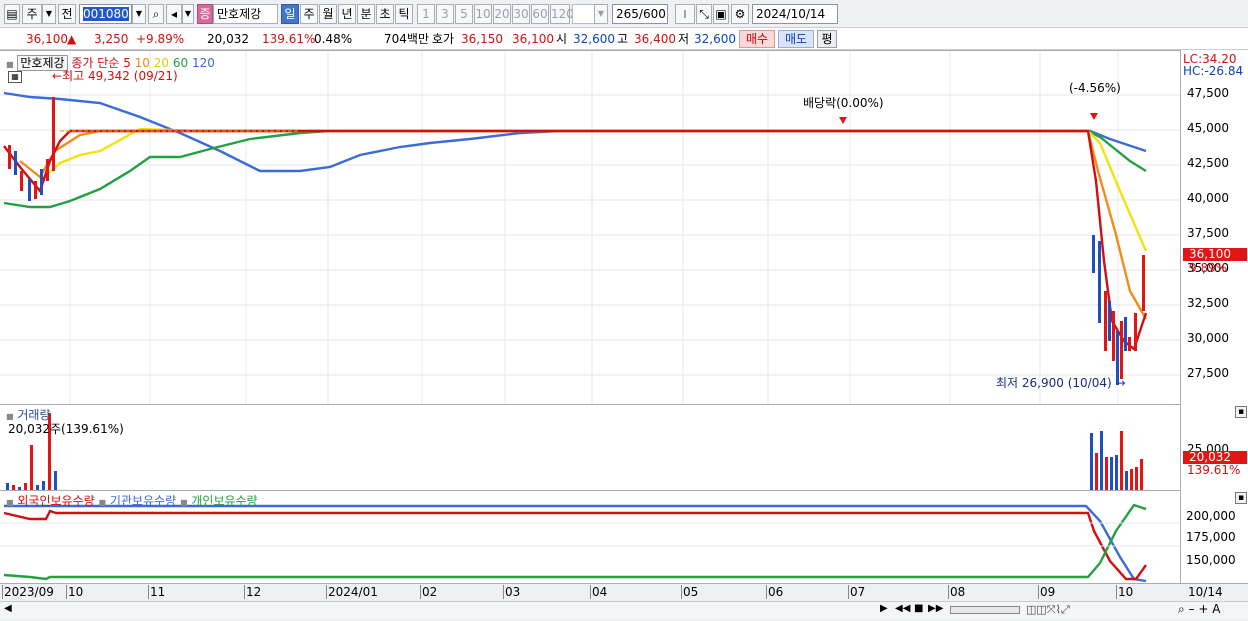 Image resolution: width=1248 pixels, height=621 pixels. I want to click on x-axis-end-date: 10/14, so click(1205, 592).